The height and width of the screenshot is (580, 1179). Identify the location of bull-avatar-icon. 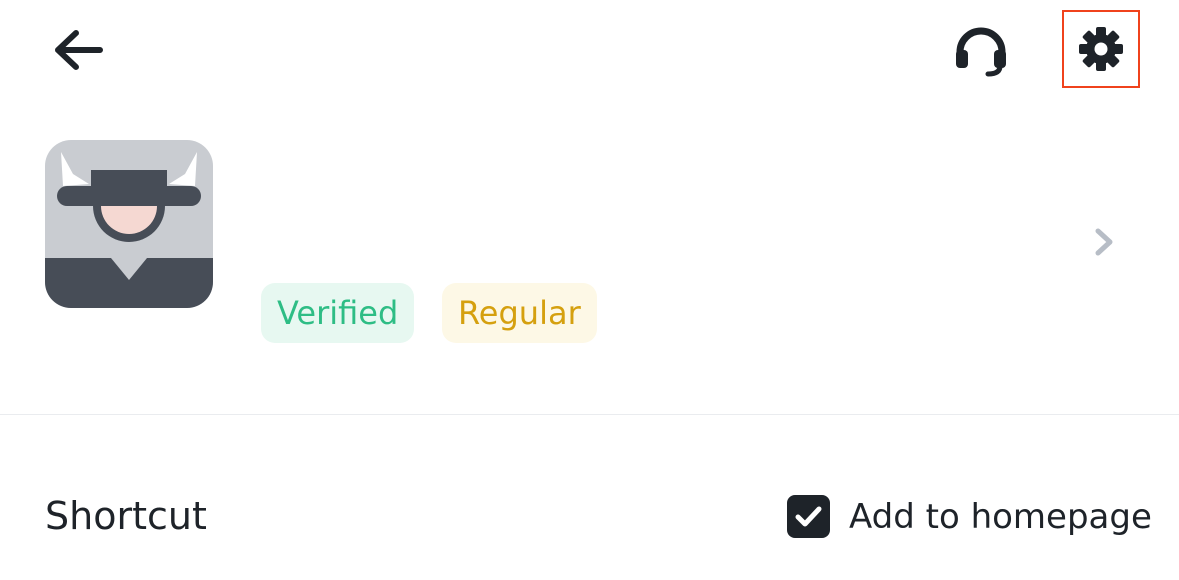
(129, 224).